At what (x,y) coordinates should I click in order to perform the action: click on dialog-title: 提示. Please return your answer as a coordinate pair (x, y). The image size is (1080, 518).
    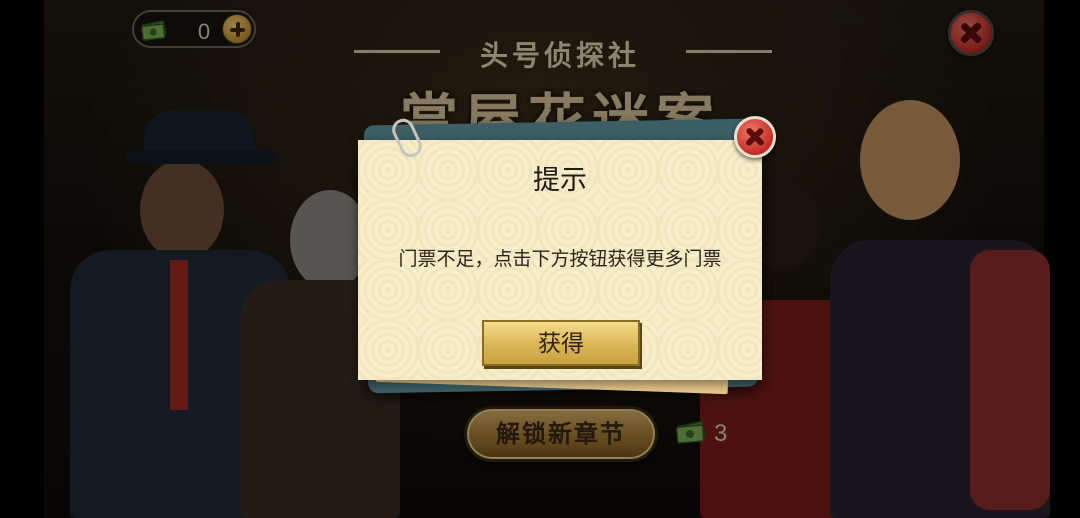
    Looking at the image, I should click on (560, 180).